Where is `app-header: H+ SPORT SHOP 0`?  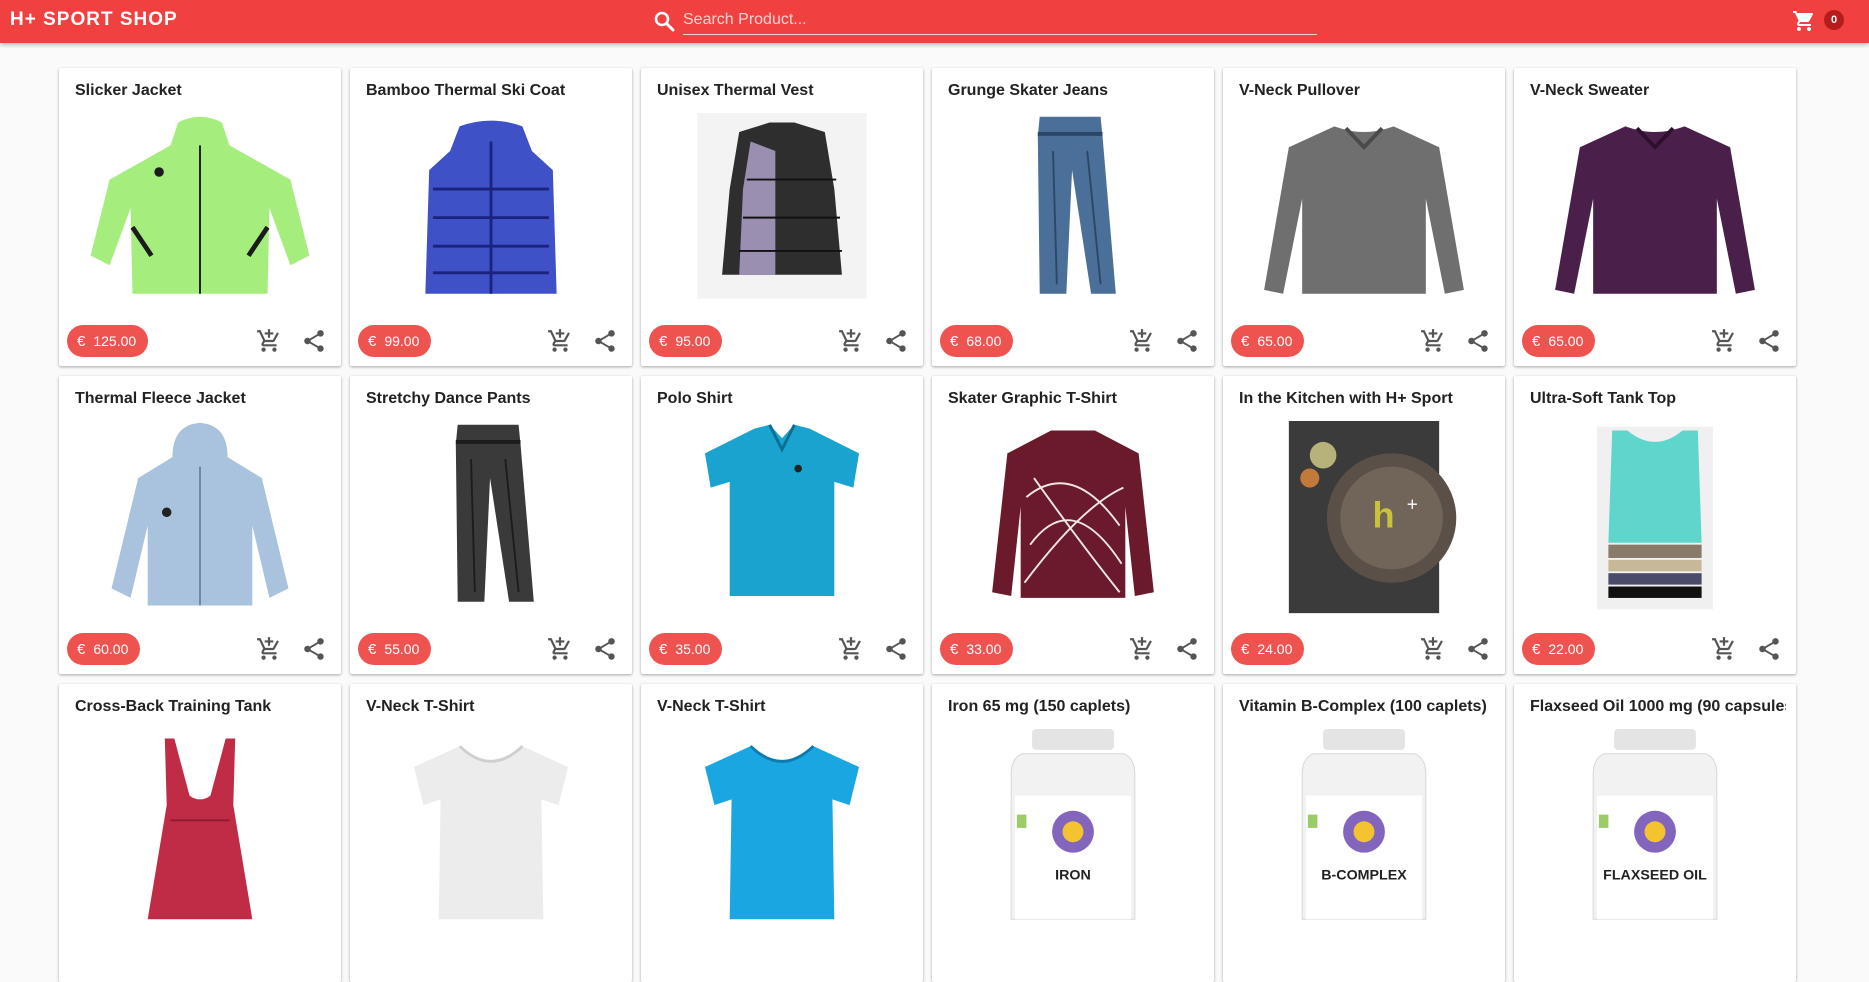
app-header: H+ SPORT SHOP 0 is located at coordinates (934, 21).